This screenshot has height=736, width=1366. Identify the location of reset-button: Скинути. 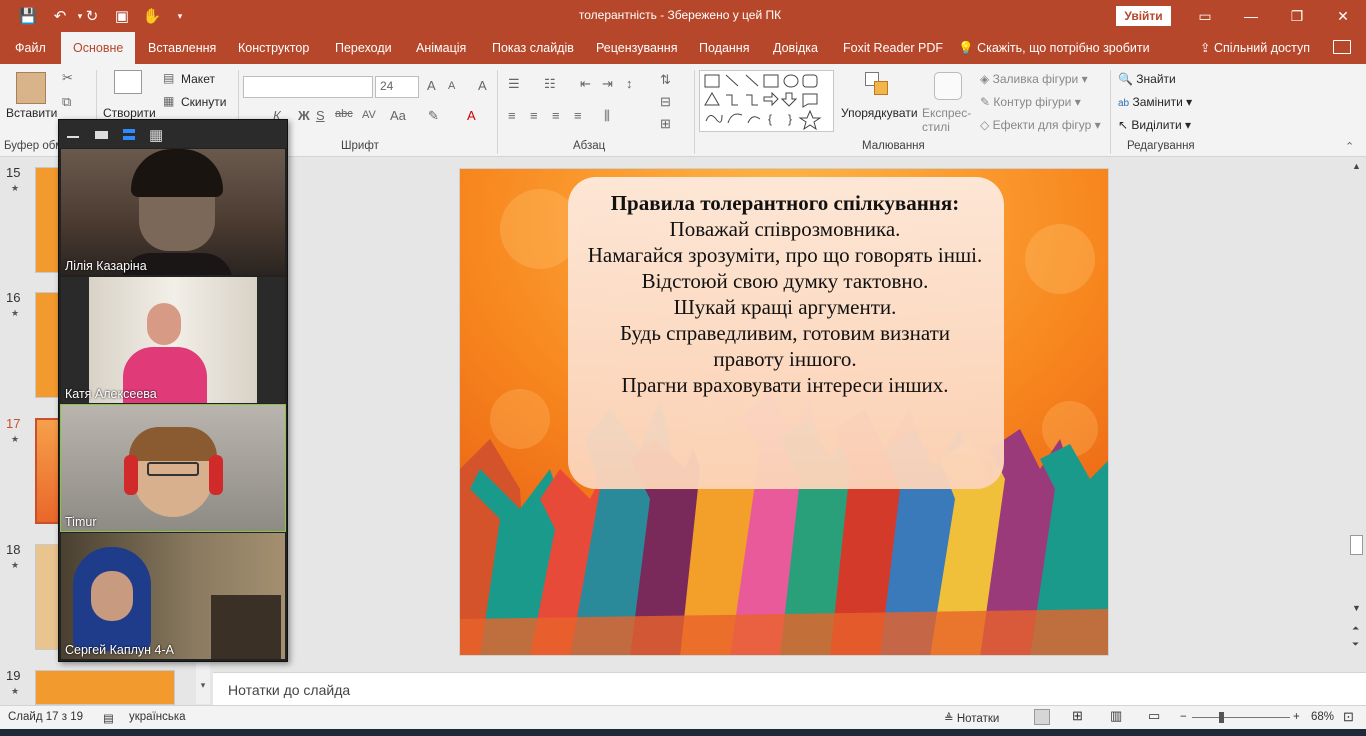
(203, 102).